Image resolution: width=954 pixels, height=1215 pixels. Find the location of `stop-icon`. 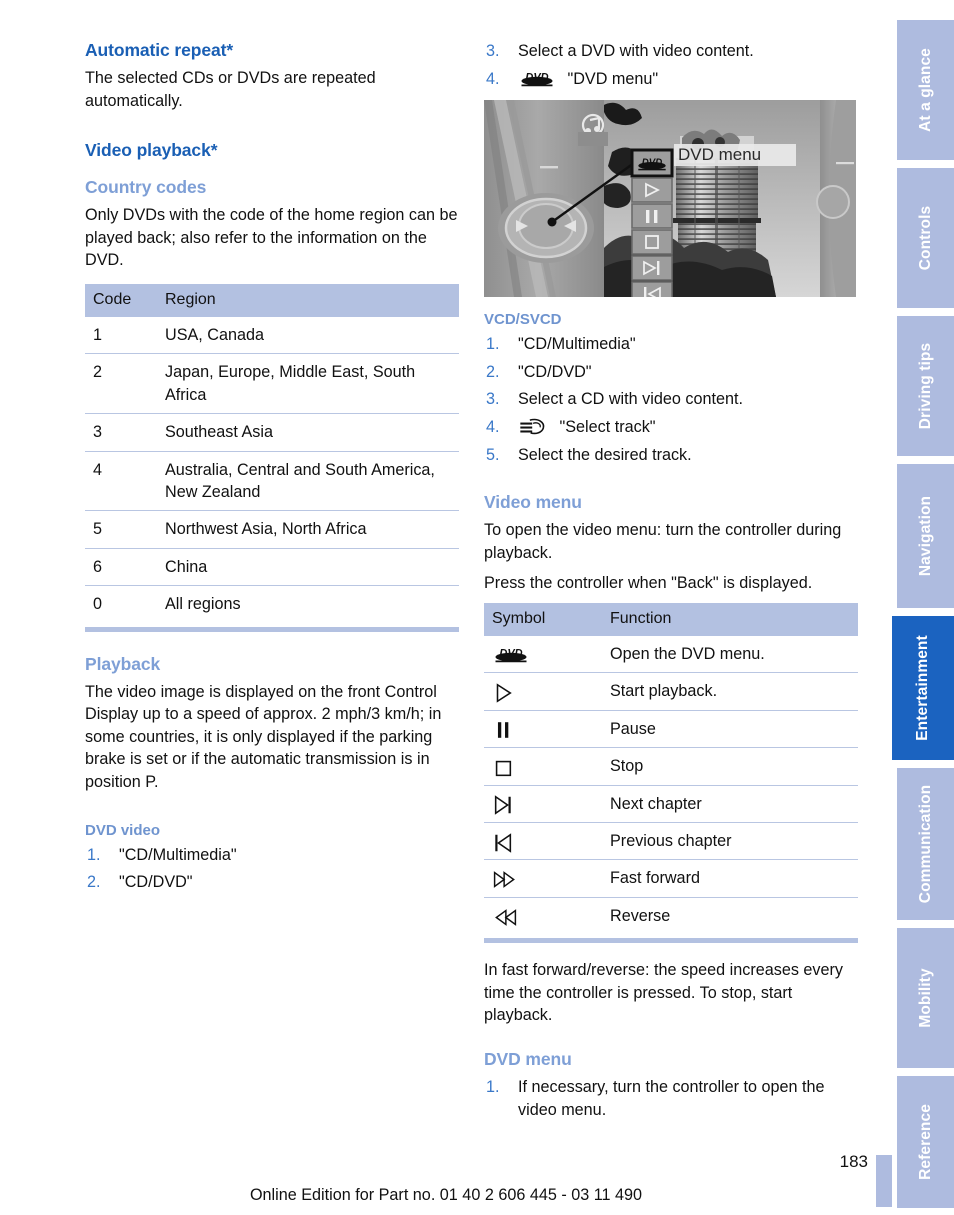

stop-icon is located at coordinates (505, 767).